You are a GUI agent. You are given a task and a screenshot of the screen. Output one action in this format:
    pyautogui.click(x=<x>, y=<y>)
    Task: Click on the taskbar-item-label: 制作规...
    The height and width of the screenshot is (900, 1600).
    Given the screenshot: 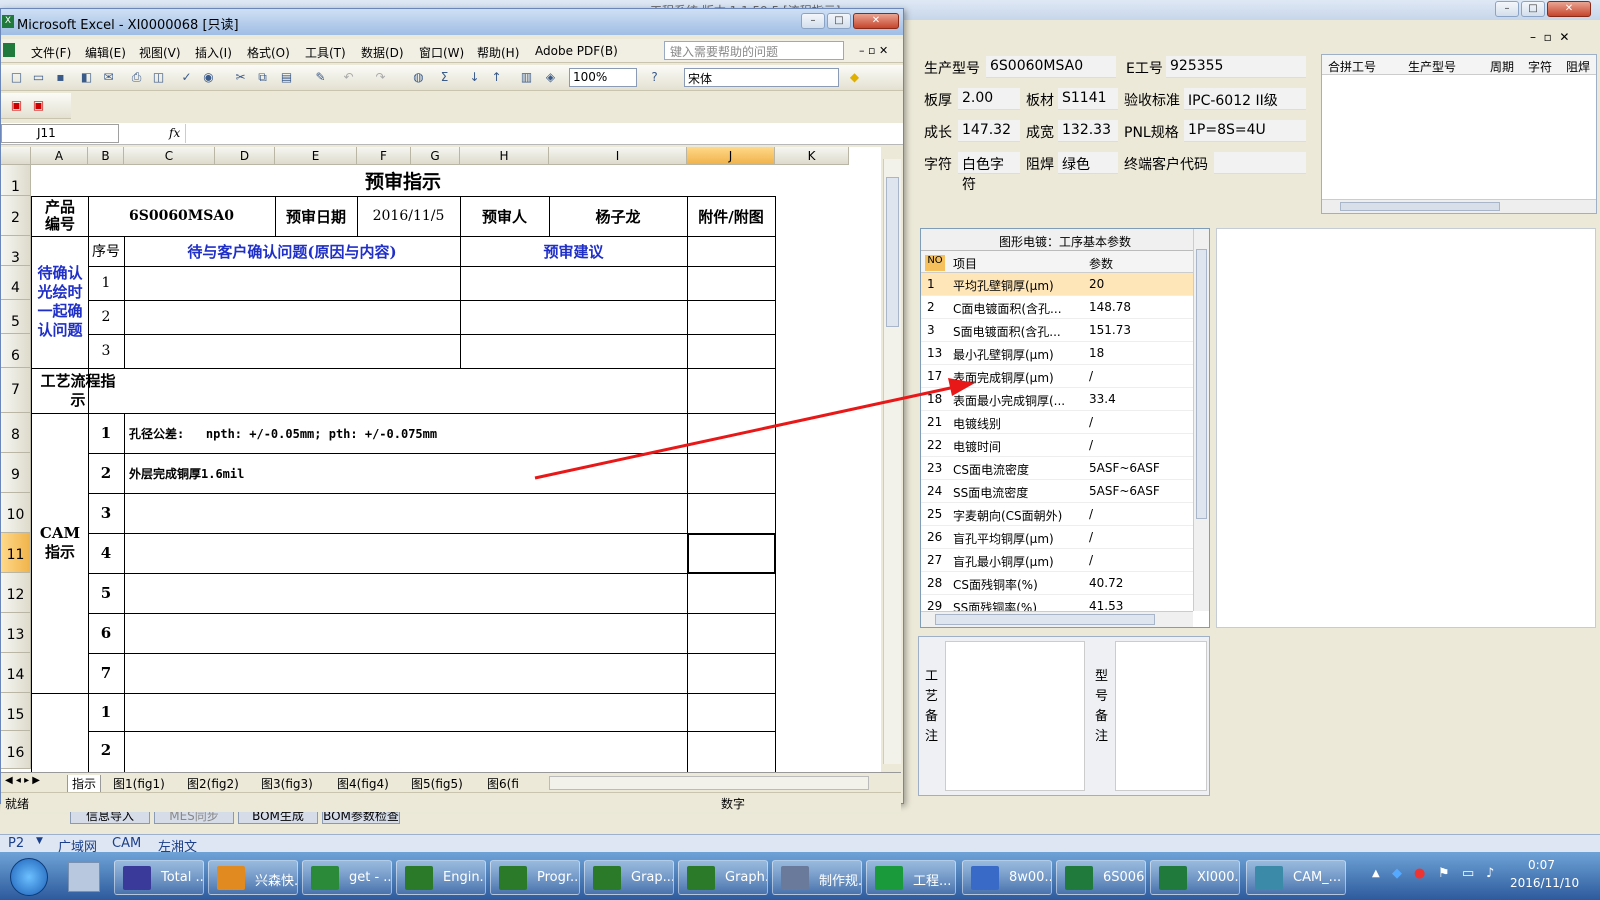 What is the action you would take?
    pyautogui.click(x=840, y=881)
    